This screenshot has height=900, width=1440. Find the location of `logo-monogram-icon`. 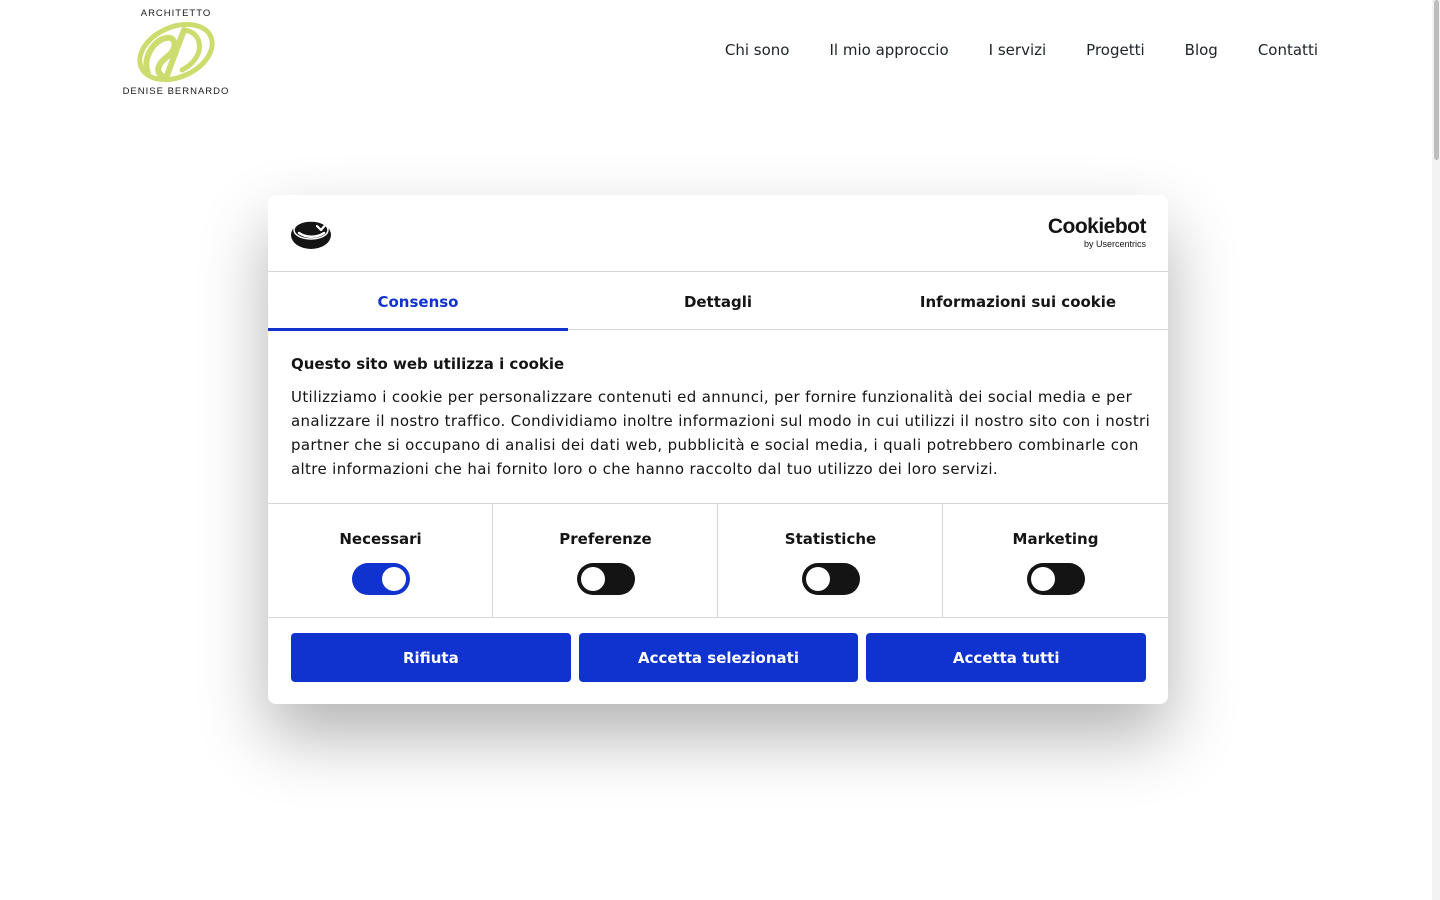

logo-monogram-icon is located at coordinates (176, 52).